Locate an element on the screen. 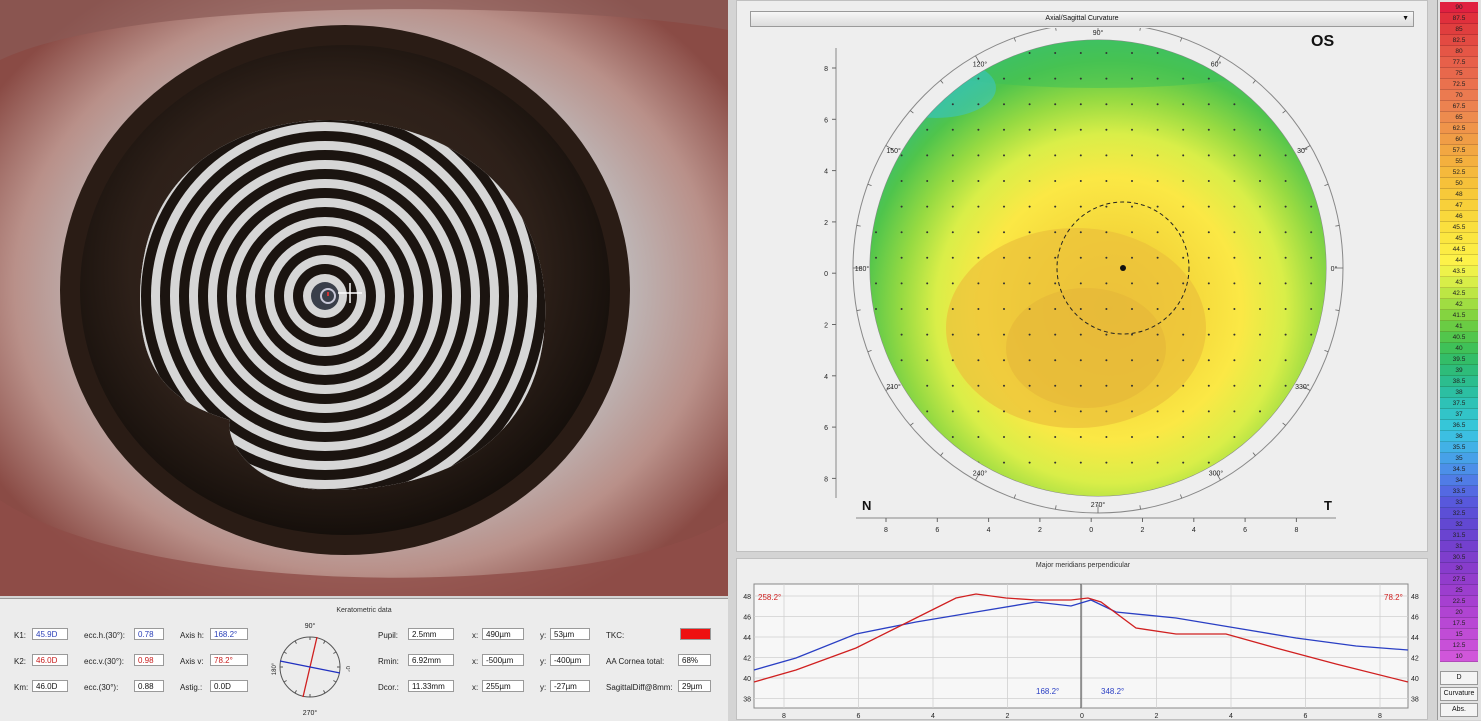 This screenshot has width=1481, height=721. scale-cell: 32 is located at coordinates (1459, 524).